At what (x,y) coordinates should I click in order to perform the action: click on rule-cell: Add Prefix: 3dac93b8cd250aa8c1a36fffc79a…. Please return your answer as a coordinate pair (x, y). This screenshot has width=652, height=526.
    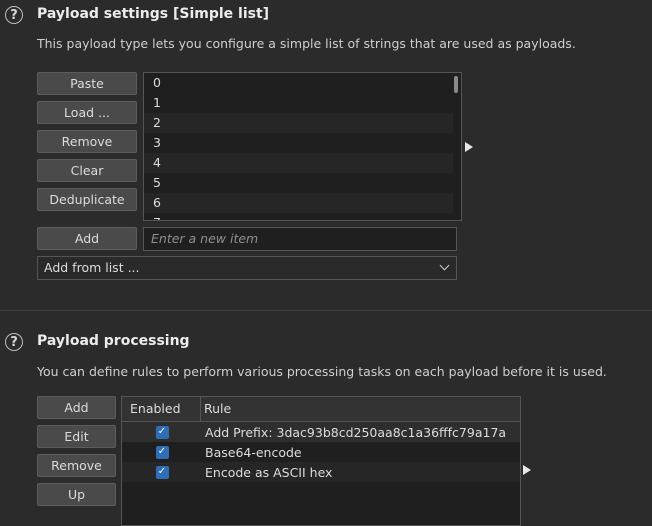
    Looking at the image, I should click on (356, 432).